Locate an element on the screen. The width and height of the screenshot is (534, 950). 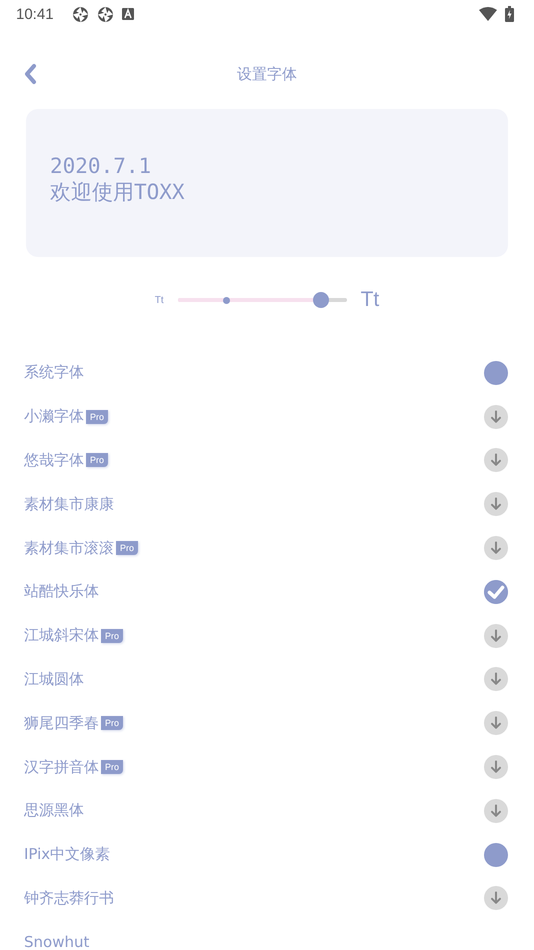
preview-text: 欢迎使用TOXX is located at coordinates (118, 192).